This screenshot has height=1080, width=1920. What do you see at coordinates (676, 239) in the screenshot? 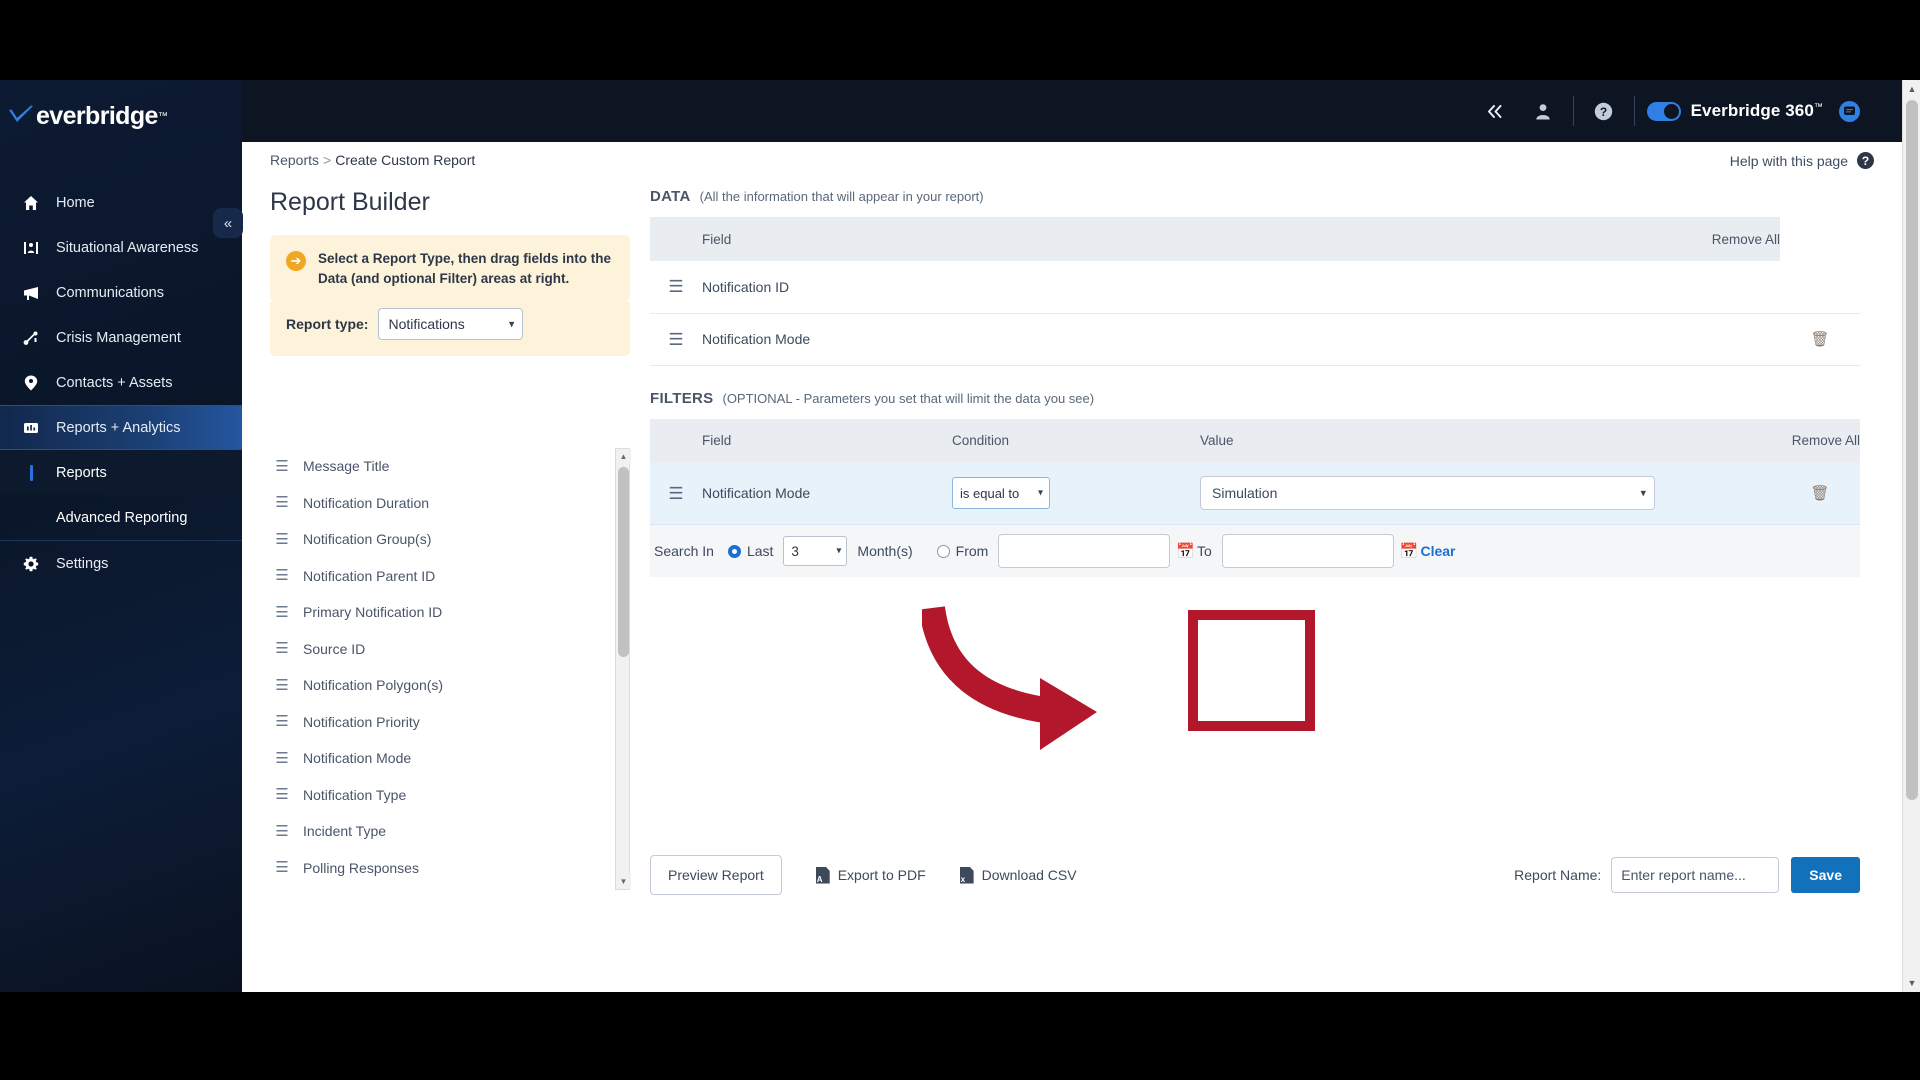
I see `data-header-grip-cell` at bounding box center [676, 239].